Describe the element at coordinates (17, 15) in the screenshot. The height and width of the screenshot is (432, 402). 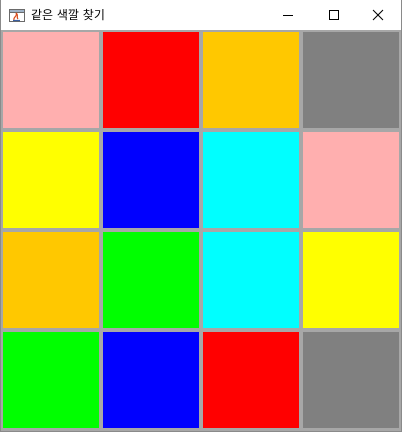
I see `java-app-icon` at that location.